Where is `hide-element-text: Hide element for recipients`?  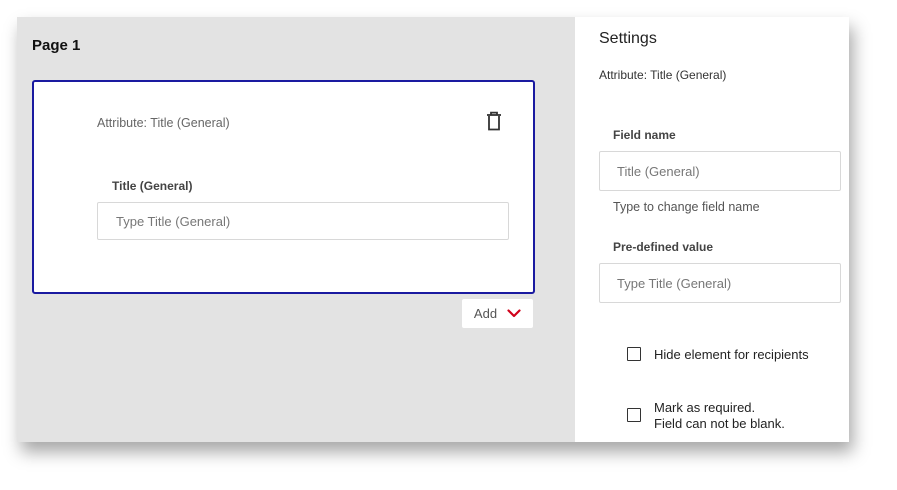
hide-element-text: Hide element for recipients is located at coordinates (731, 355).